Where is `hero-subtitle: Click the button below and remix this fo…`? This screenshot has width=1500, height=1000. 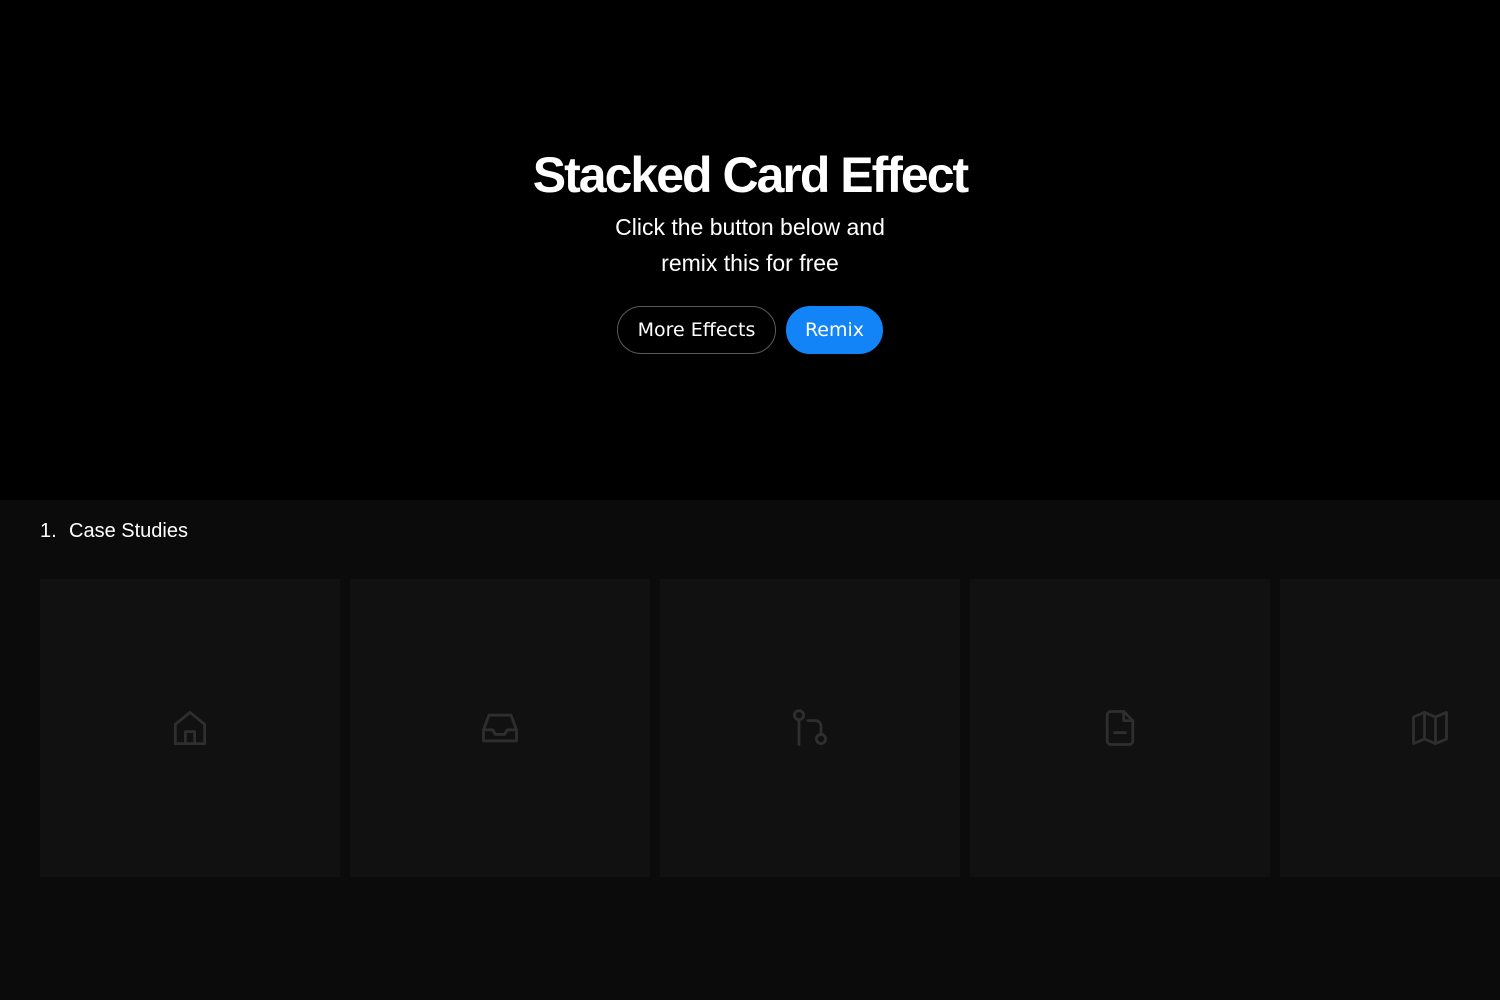
hero-subtitle: Click the button below and remix this fo… is located at coordinates (750, 245).